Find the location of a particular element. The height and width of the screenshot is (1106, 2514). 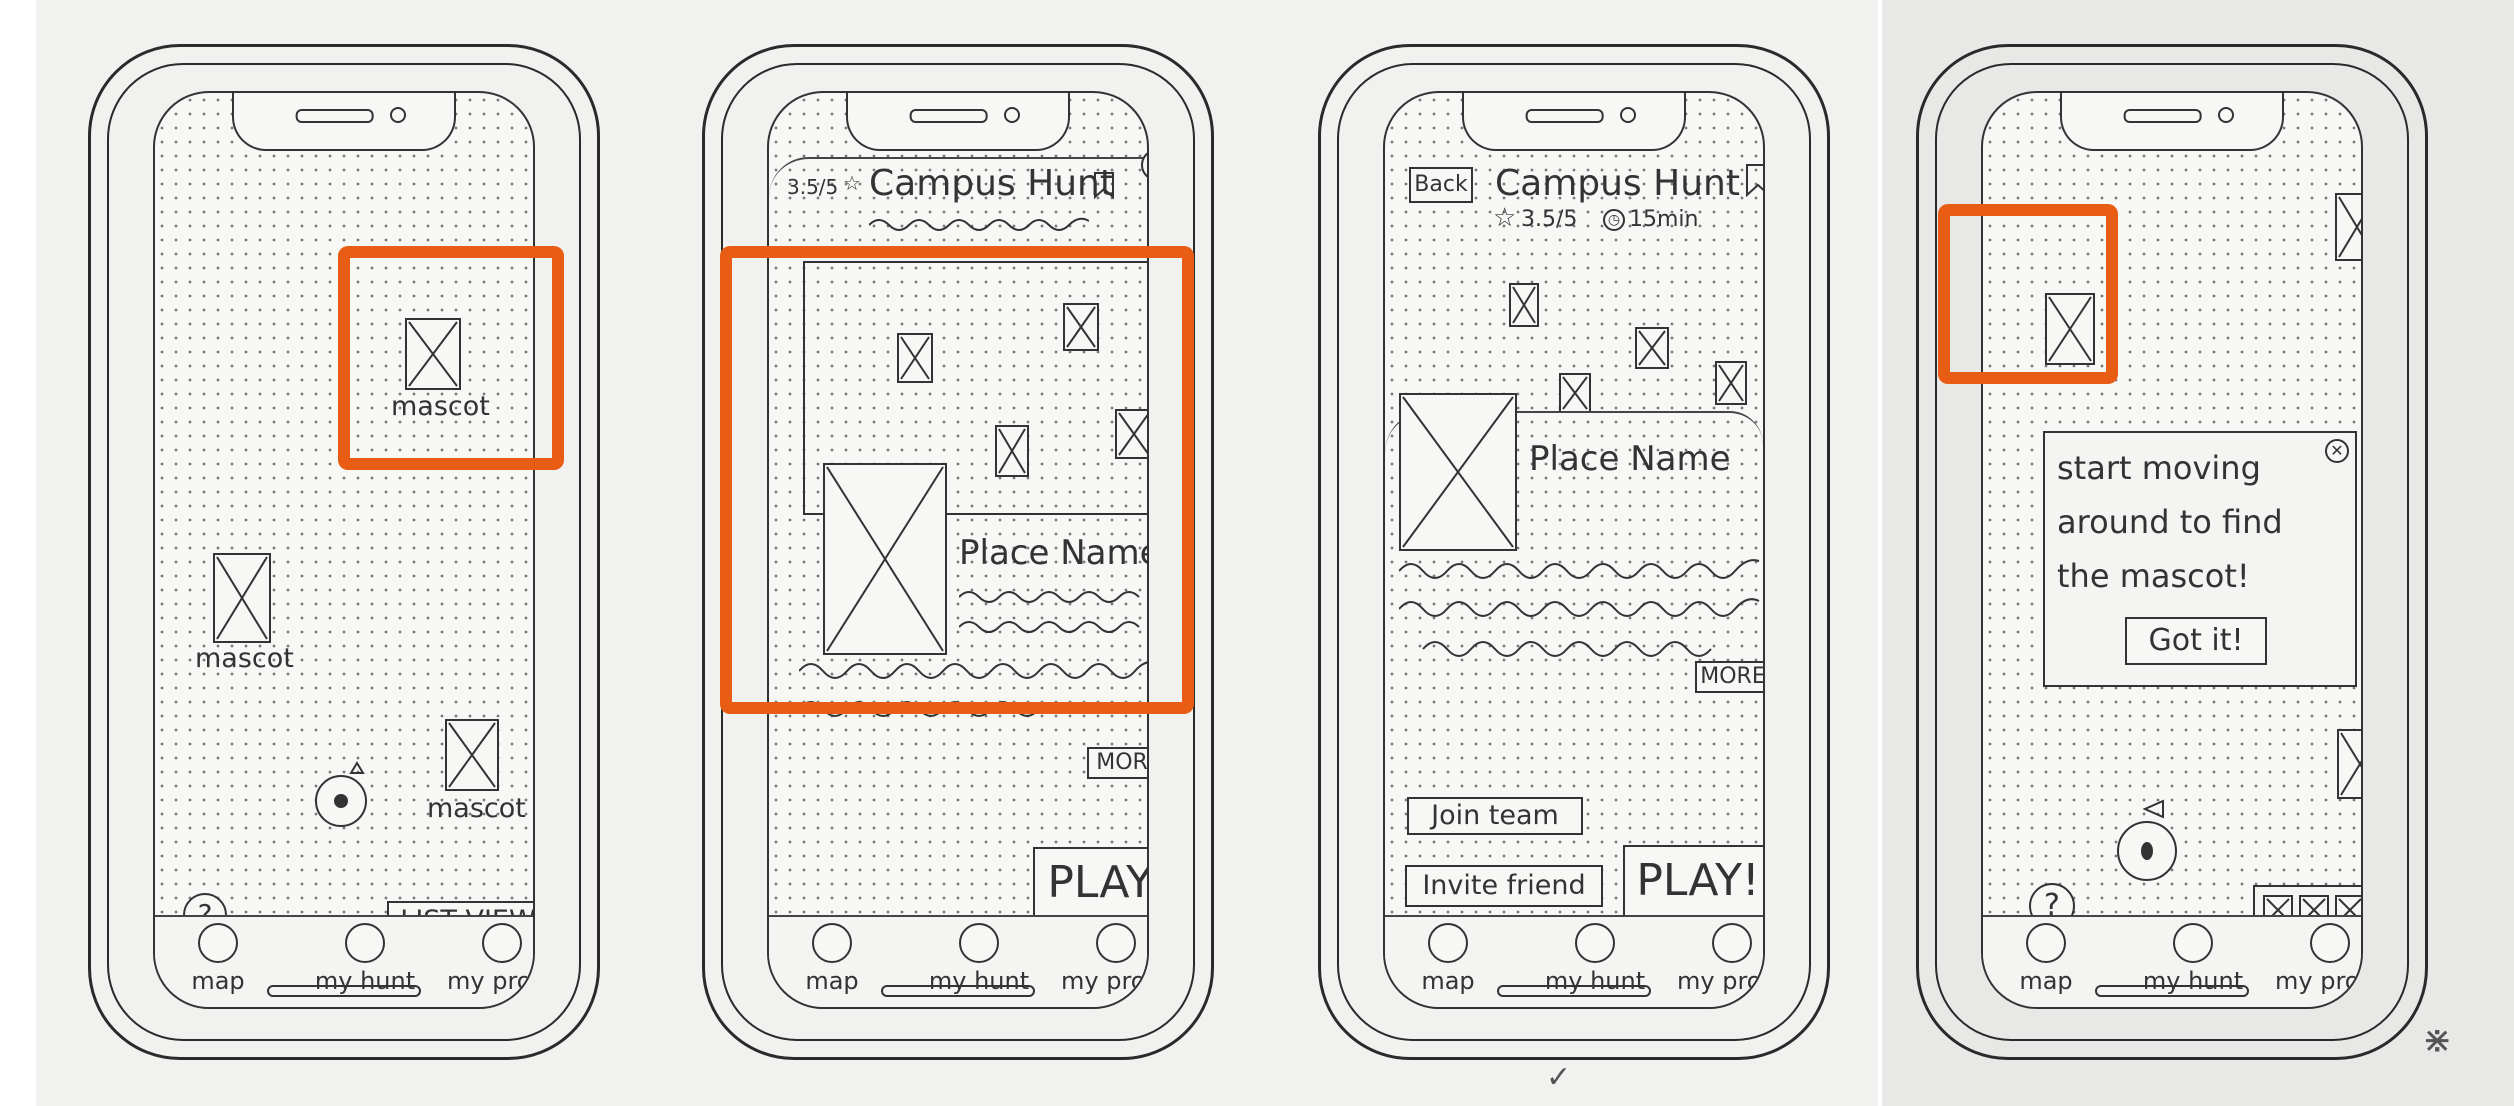

mascot-image-left is located at coordinates (242, 598).